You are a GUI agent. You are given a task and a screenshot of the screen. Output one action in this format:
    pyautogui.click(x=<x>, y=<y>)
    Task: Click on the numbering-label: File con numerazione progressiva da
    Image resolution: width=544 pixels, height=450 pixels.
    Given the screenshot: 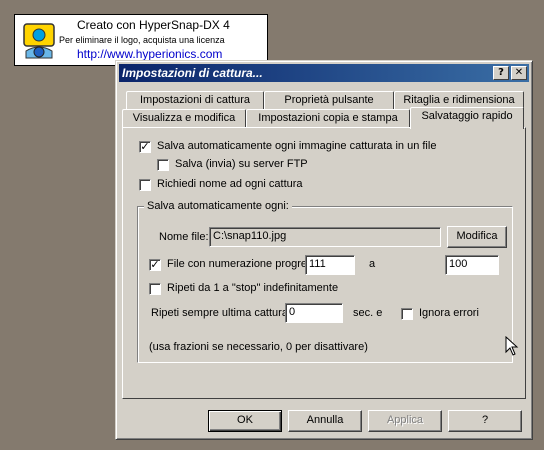 What is the action you would take?
    pyautogui.click(x=236, y=264)
    